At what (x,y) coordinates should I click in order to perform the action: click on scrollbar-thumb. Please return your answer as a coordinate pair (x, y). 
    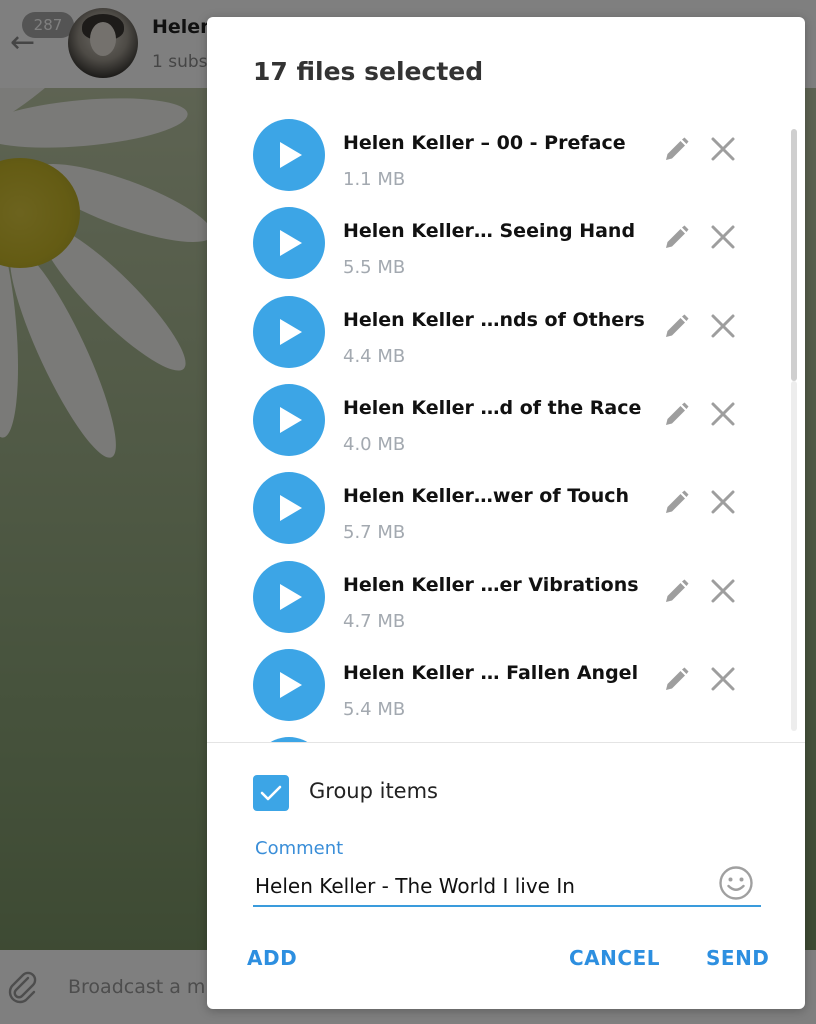
    Looking at the image, I should click on (794, 255).